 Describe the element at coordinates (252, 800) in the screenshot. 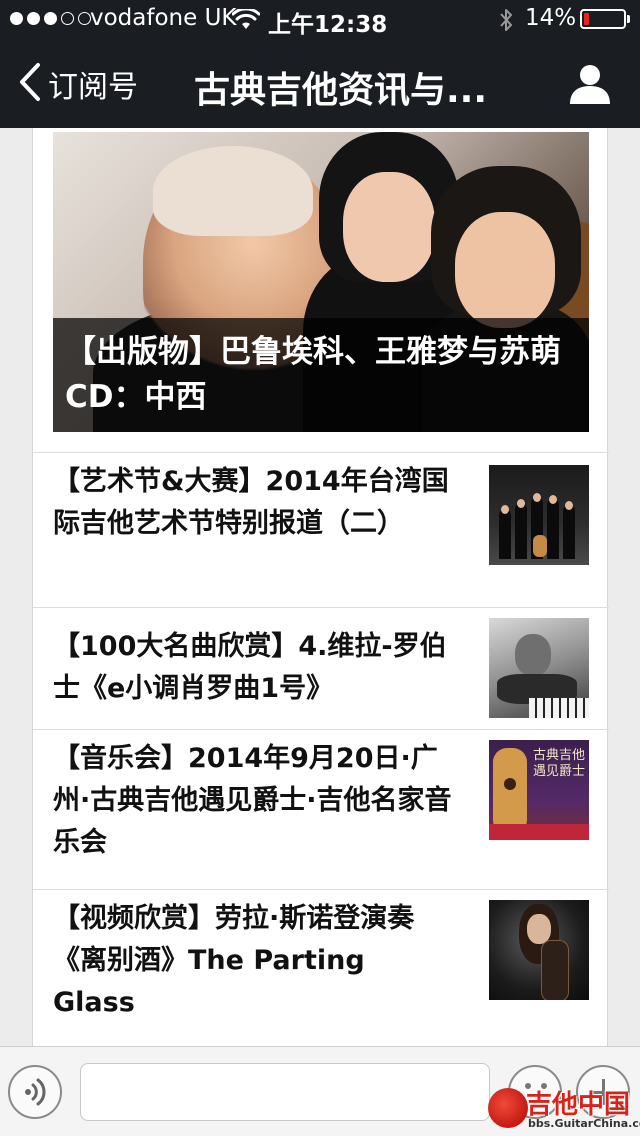

I see `article-title: 【音乐会】2014年9月20日·广州·古典吉他遇见爵士·吉他名家音乐会` at that location.